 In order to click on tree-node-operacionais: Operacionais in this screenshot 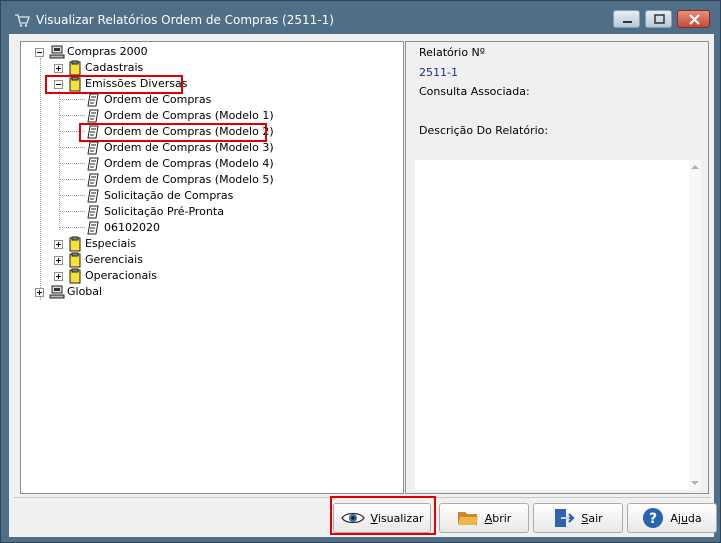, I will do `click(113, 276)`.